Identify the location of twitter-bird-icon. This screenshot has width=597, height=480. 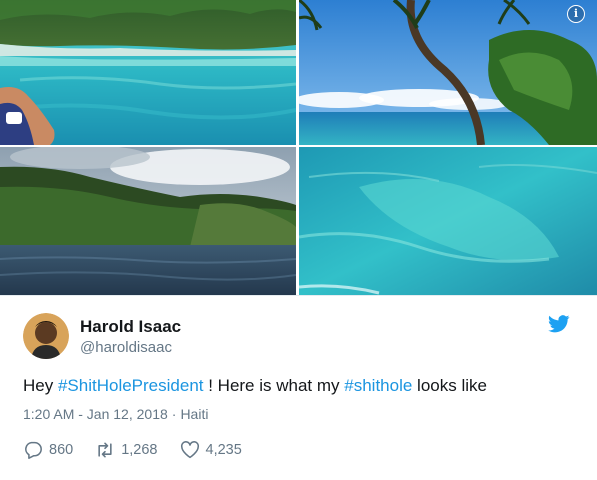
(559, 324).